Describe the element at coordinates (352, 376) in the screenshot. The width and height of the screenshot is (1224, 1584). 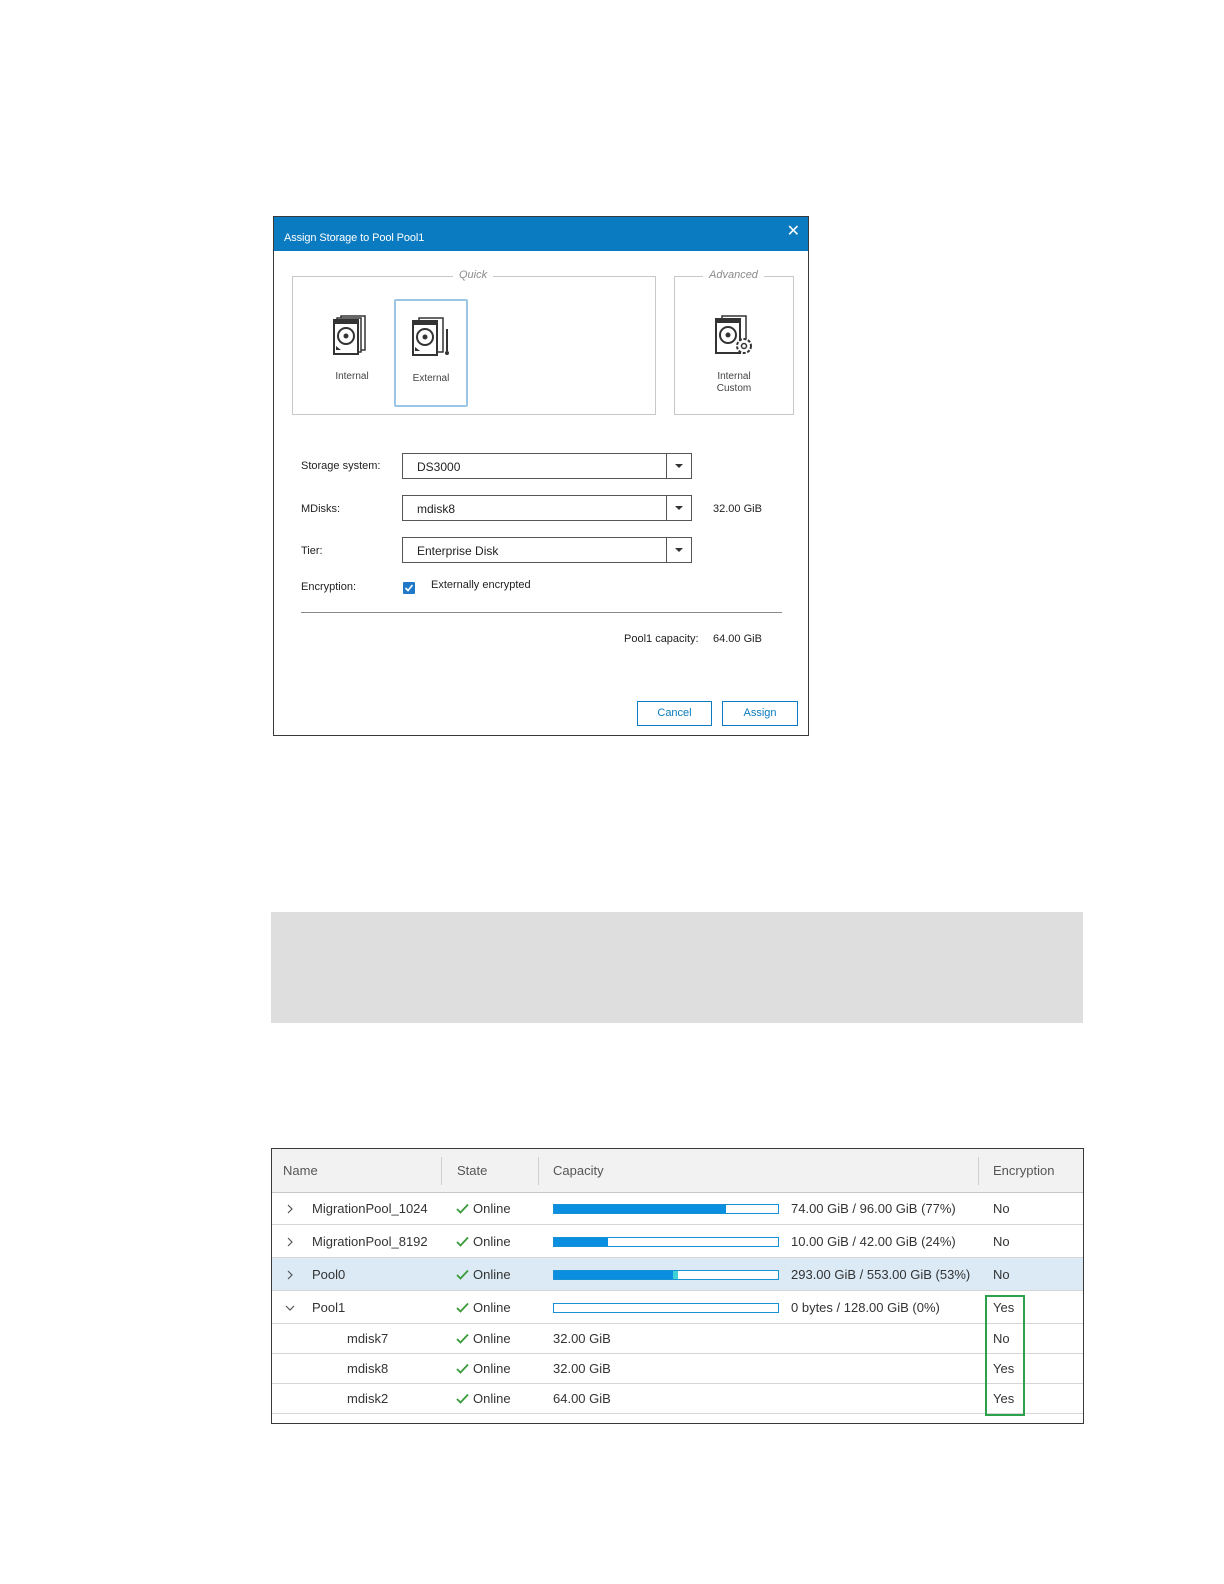
I see `tile-internal-label: Internal` at that location.